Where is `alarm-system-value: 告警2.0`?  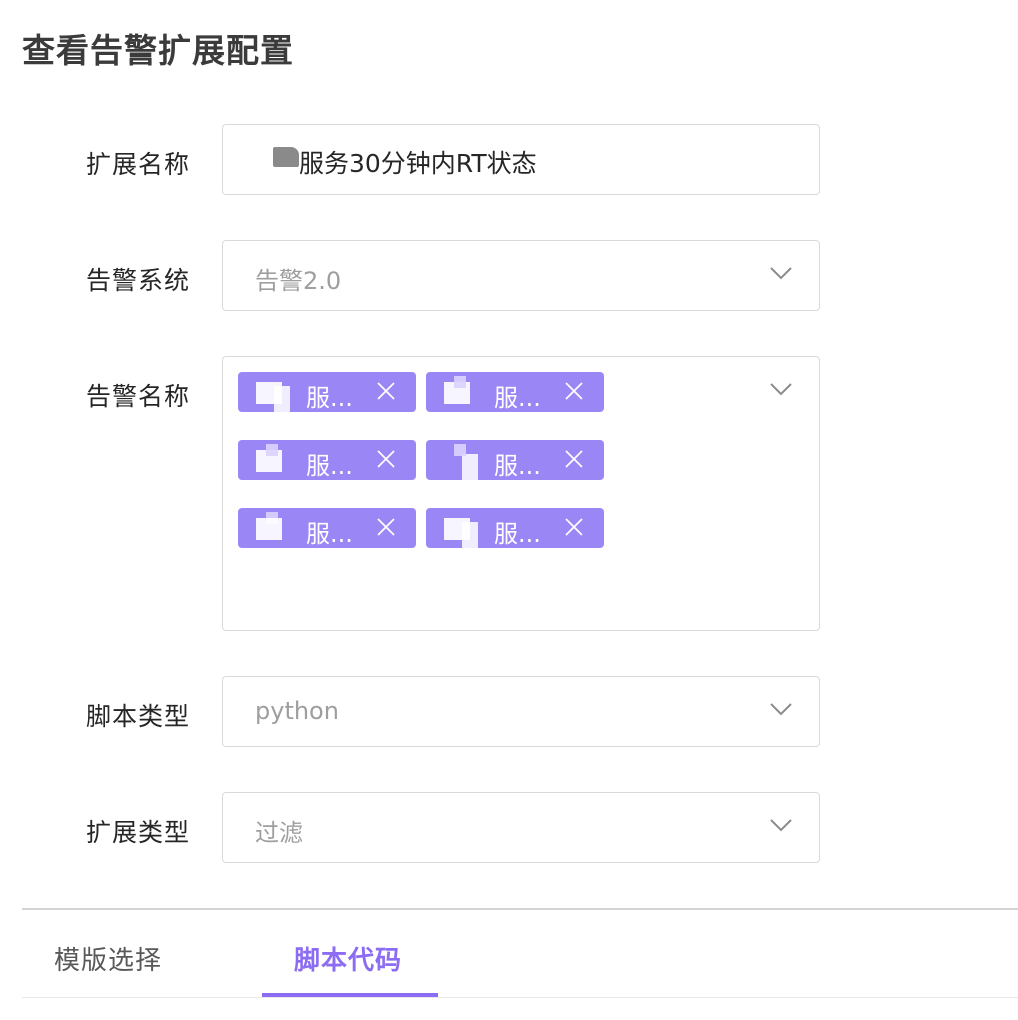 alarm-system-value: 告警2.0 is located at coordinates (298, 281).